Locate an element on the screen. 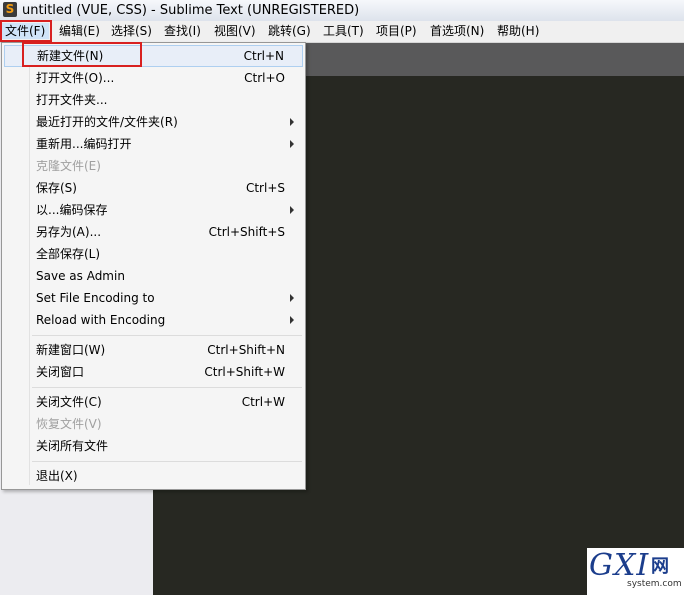 The height and width of the screenshot is (595, 684). menu-item-new-window: 新建窗口(W) Ctrl+Shift+N is located at coordinates (153, 350).